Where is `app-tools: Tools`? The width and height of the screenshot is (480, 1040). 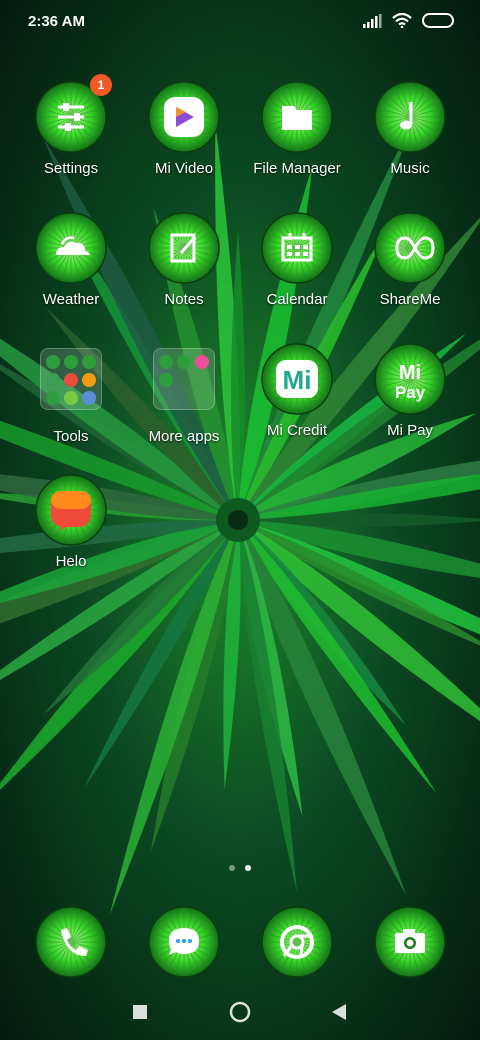
app-tools: Tools is located at coordinates (71, 393).